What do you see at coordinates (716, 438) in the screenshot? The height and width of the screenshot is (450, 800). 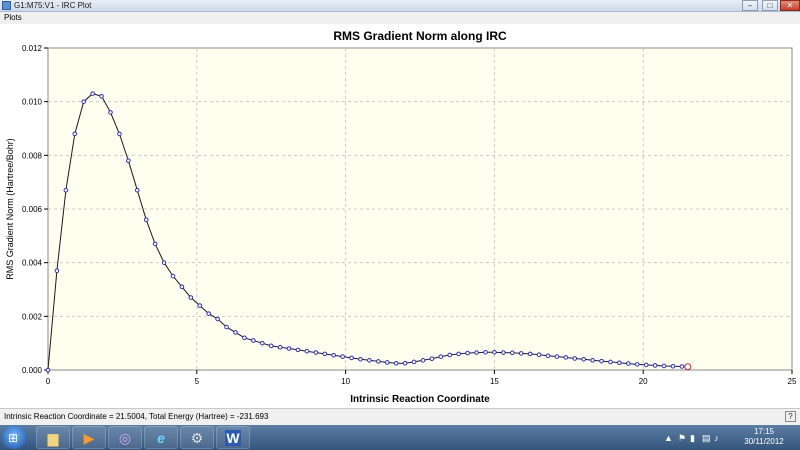 I see `volume-icon: ♪` at bounding box center [716, 438].